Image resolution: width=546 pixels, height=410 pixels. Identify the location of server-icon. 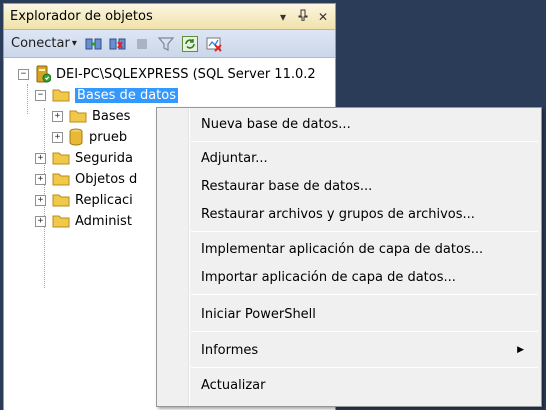
(43, 74).